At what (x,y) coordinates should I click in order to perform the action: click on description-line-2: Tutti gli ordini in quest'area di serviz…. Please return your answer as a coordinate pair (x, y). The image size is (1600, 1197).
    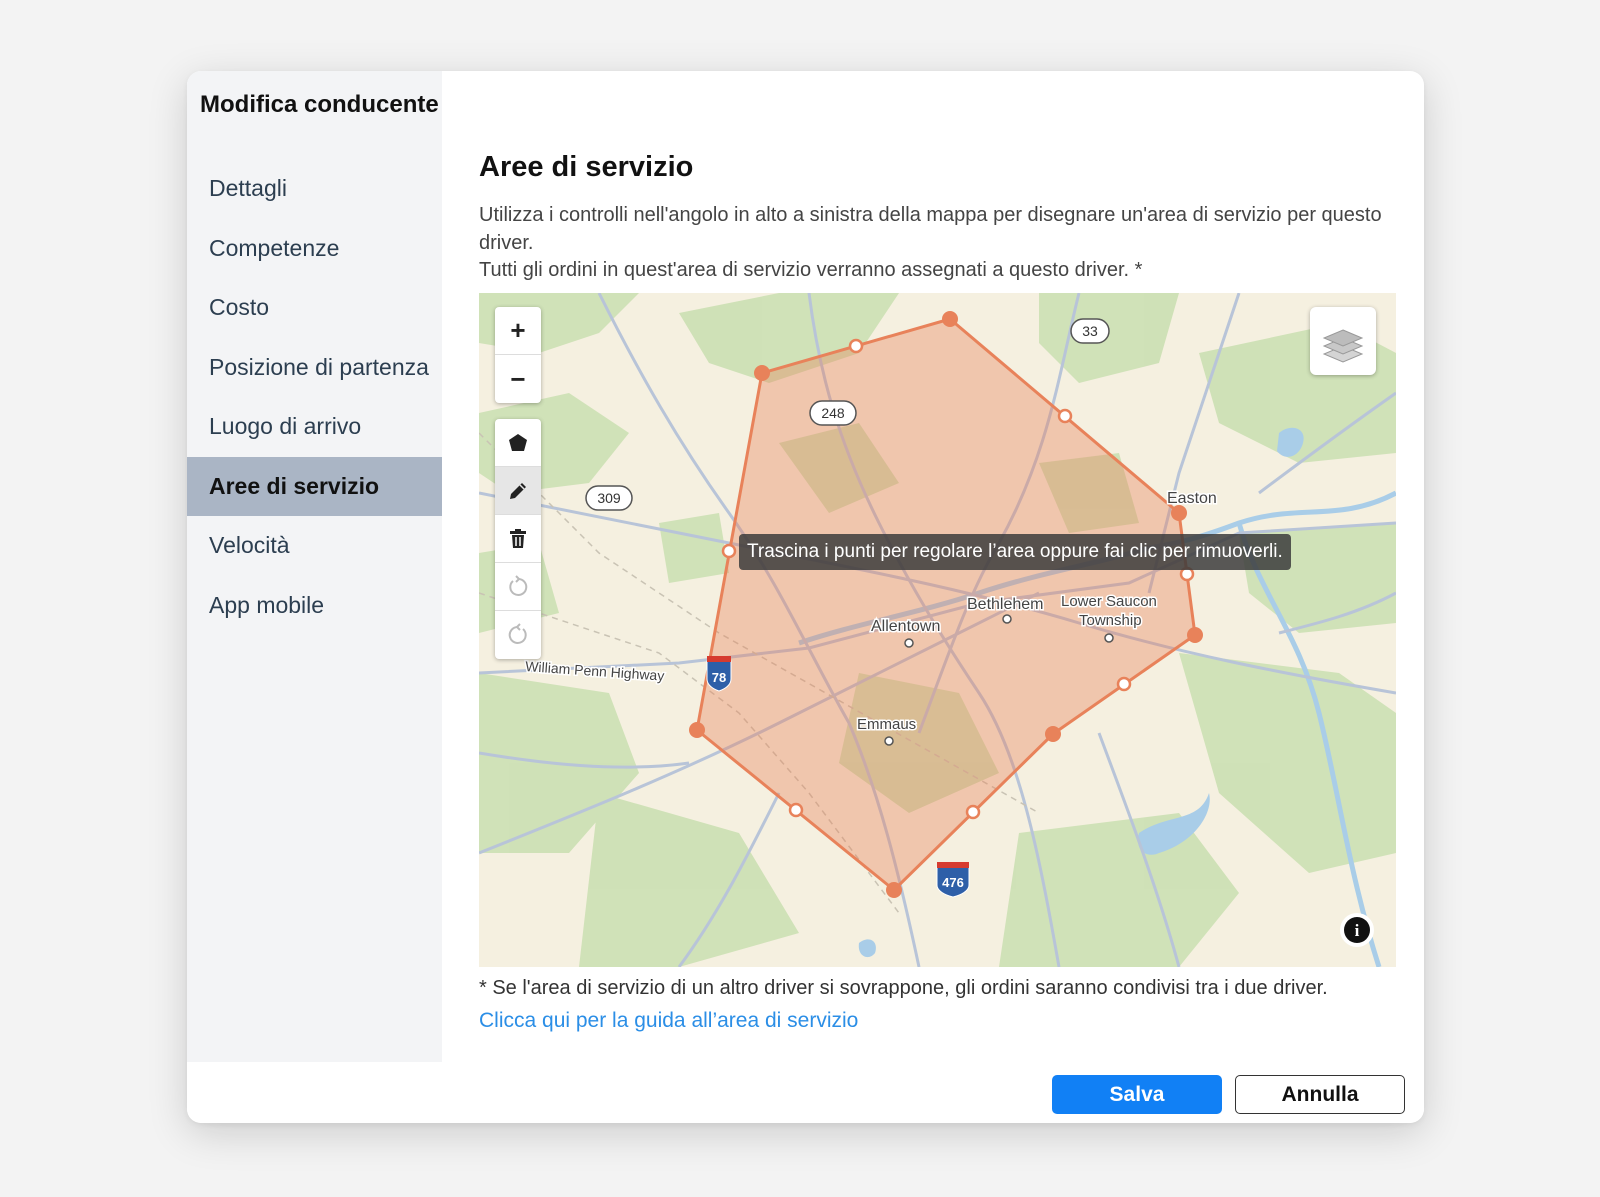
    Looking at the image, I should click on (811, 270).